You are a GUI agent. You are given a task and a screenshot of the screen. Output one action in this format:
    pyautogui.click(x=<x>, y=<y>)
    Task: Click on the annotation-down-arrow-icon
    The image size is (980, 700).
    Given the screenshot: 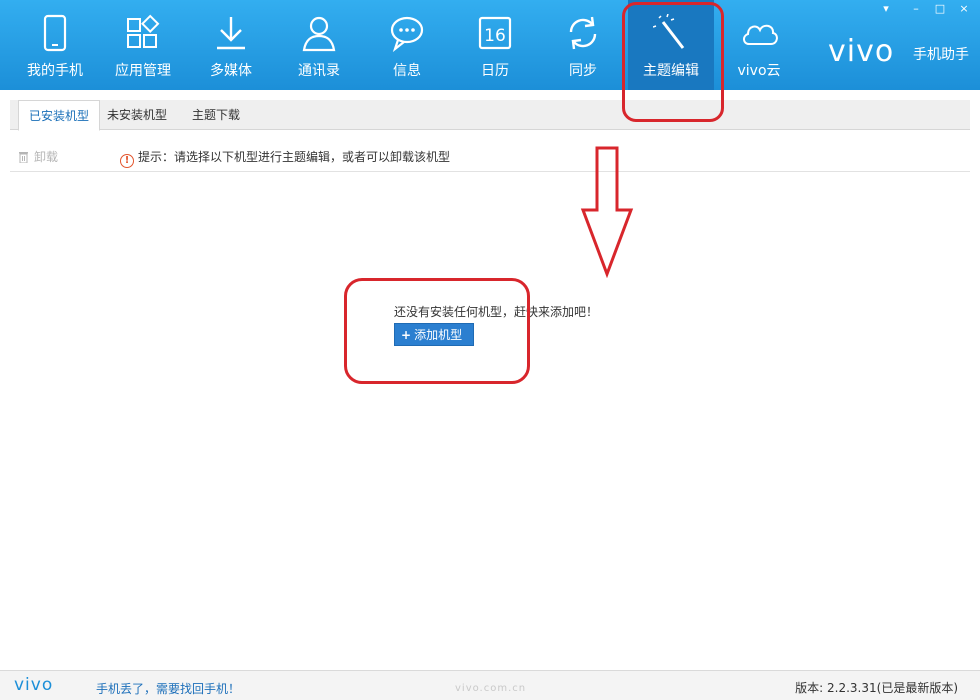 What is the action you would take?
    pyautogui.click(x=607, y=212)
    